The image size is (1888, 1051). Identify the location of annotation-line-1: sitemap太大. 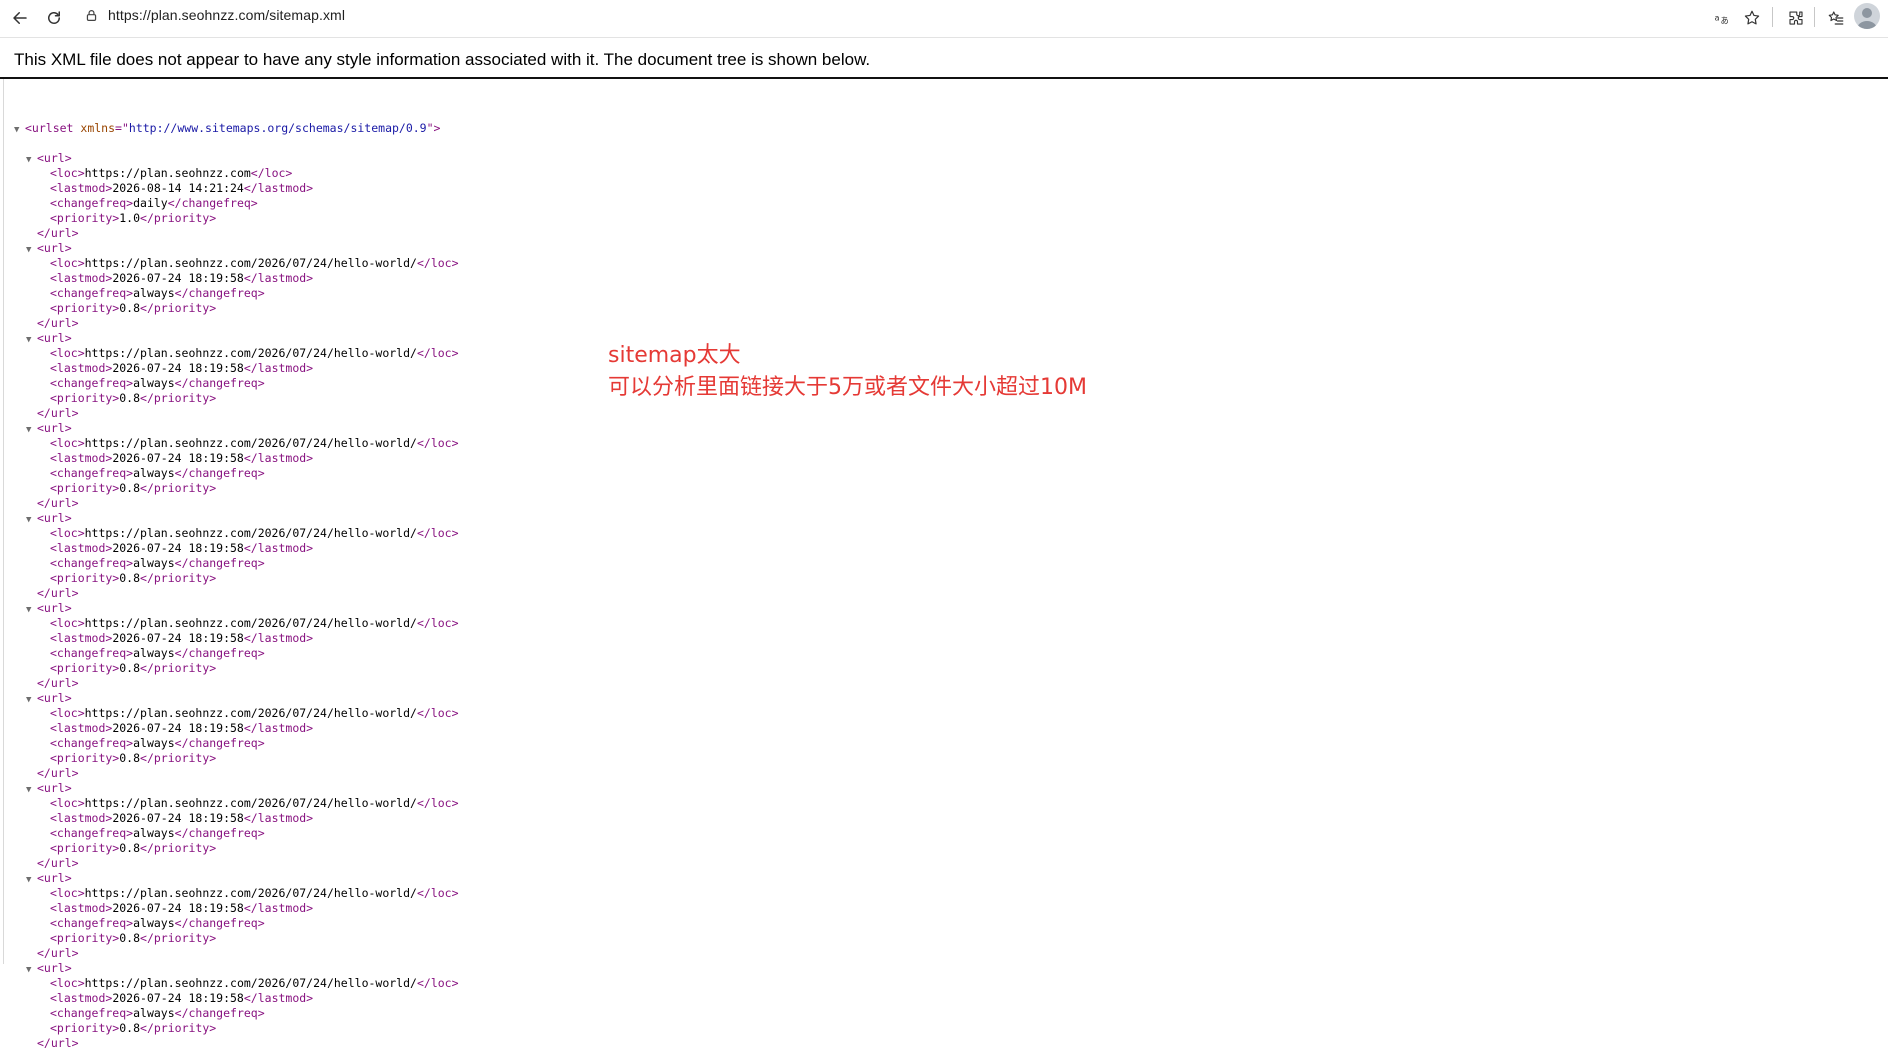
(674, 355).